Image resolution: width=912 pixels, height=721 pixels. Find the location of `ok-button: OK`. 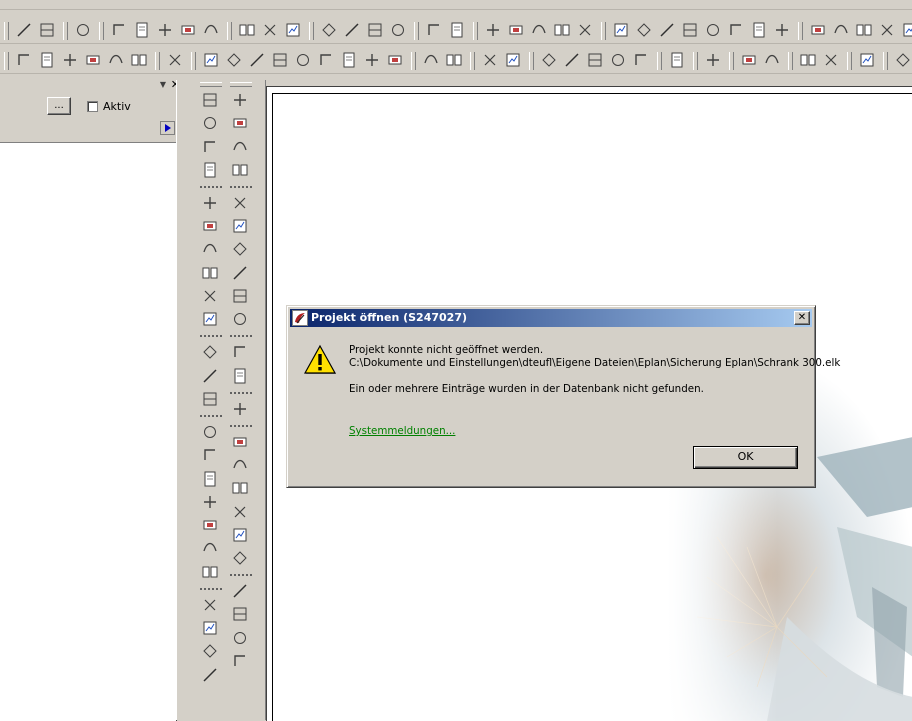

ok-button: OK is located at coordinates (745, 457).